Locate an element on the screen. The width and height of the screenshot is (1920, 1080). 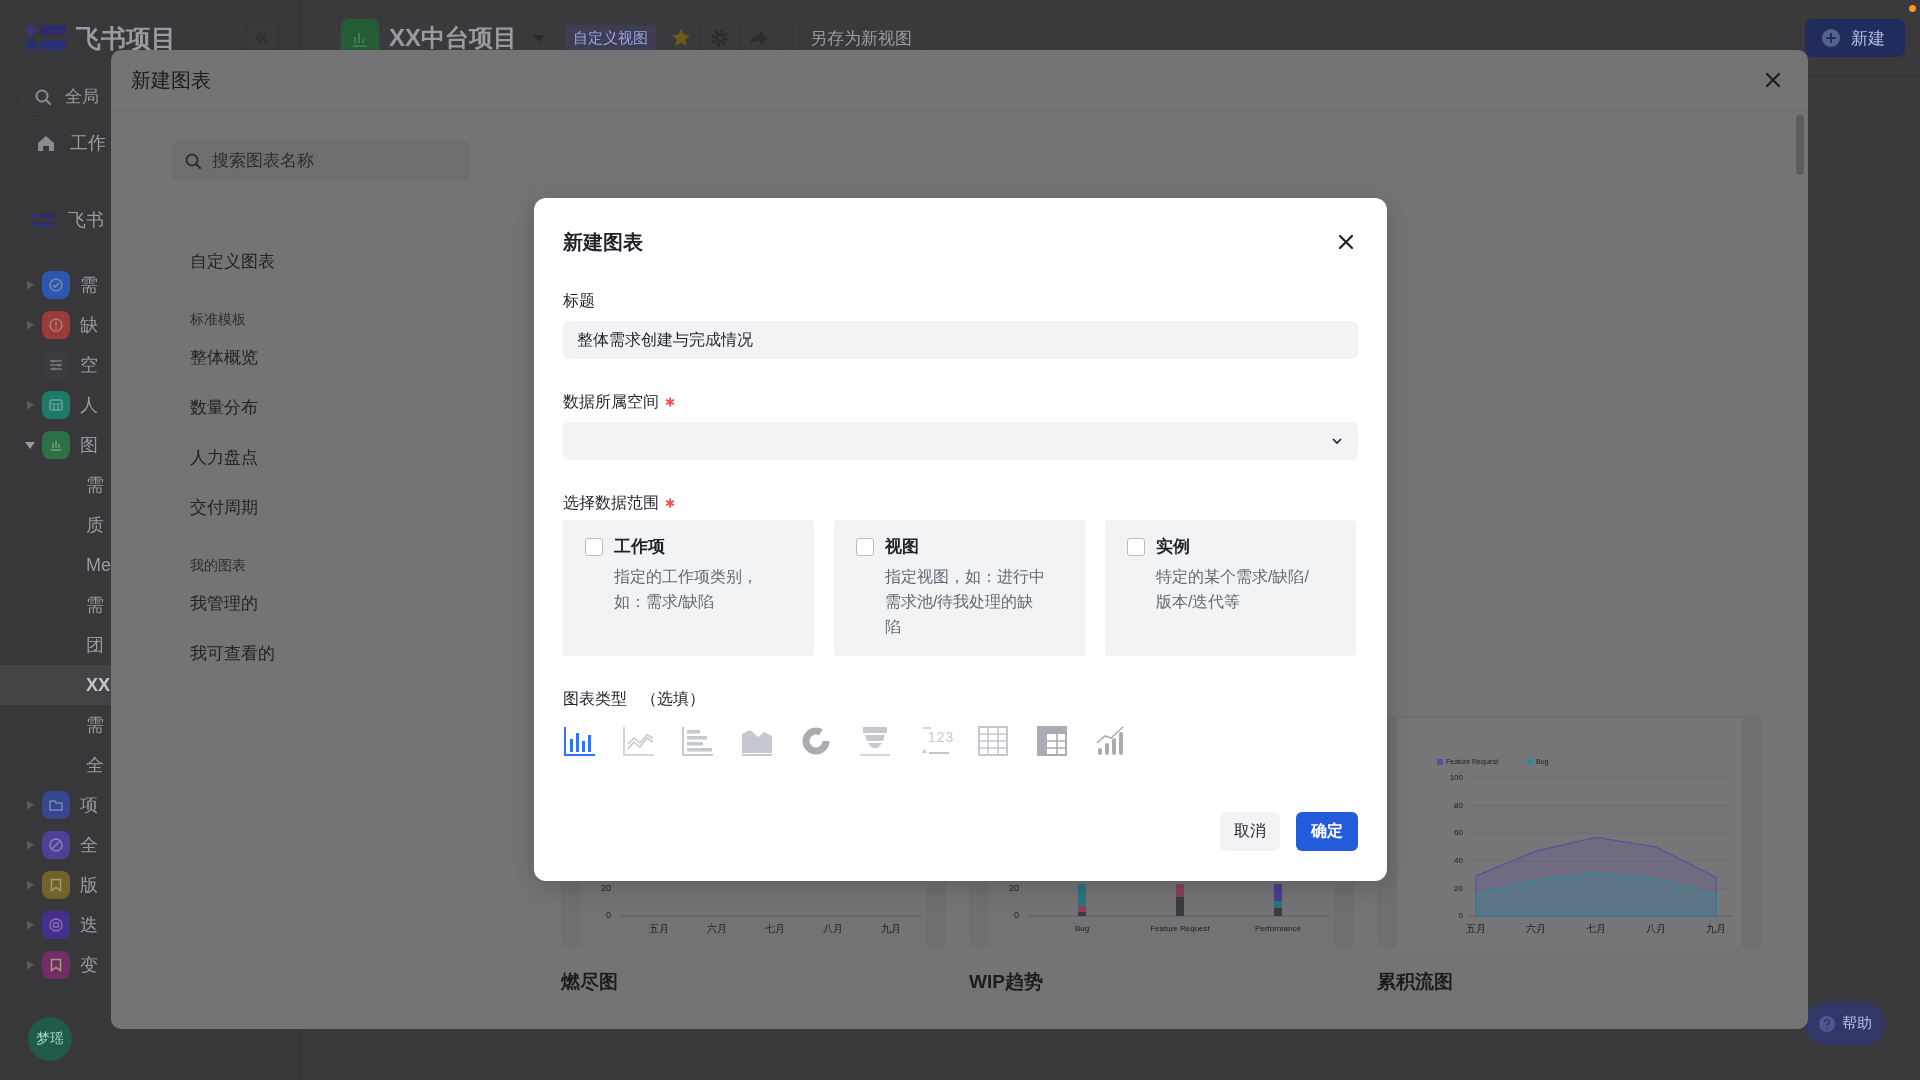
scope-option-card: 实例 特定的某个需求/缺陷/版本/迭代等 is located at coordinates (1230, 588).